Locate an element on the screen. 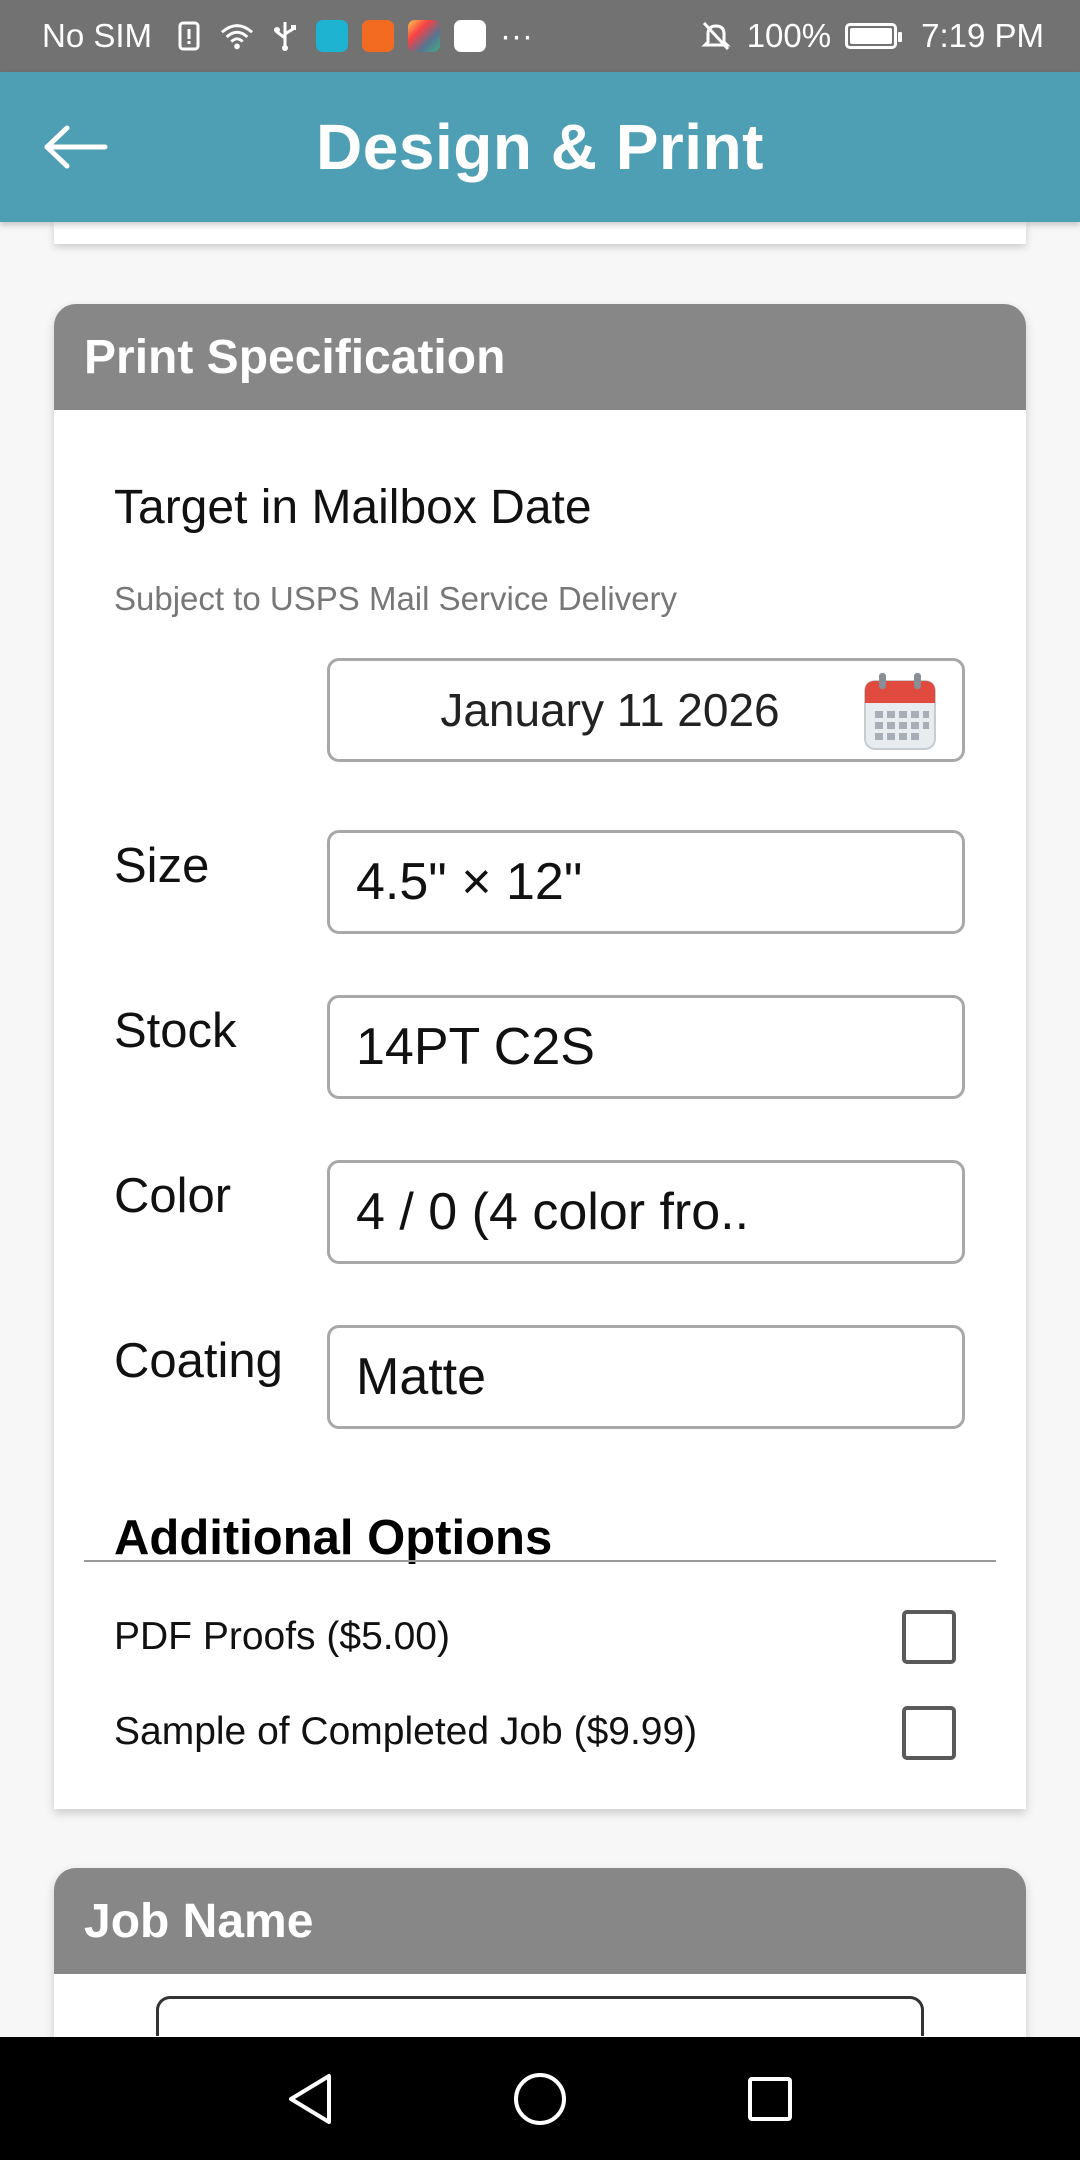 Image resolution: width=1080 pixels, height=2160 pixels. navigation-bar is located at coordinates (540, 2098).